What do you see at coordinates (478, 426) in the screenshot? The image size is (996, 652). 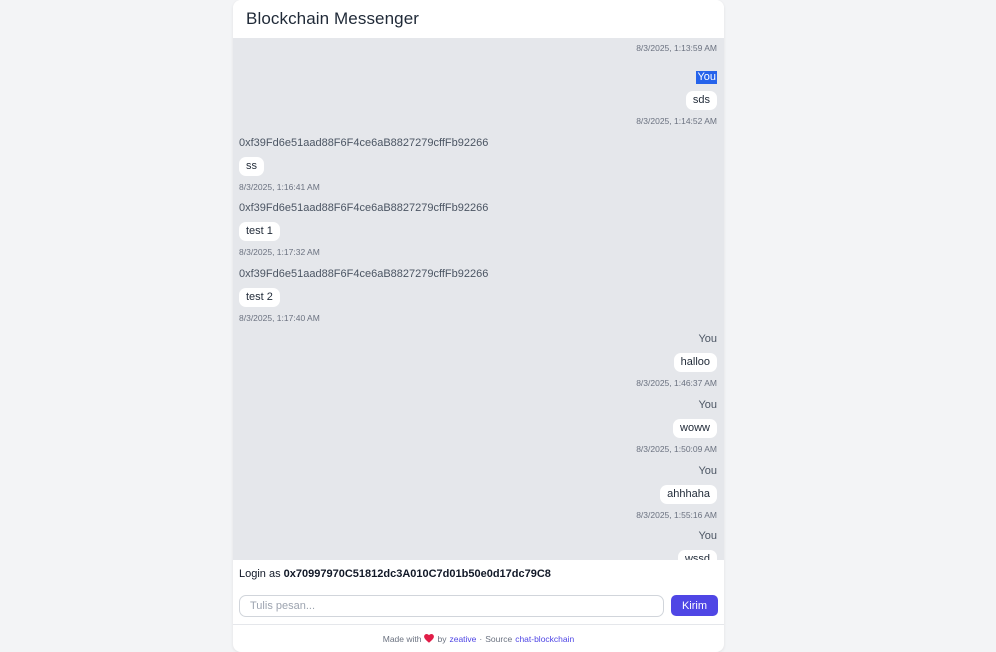 I see `message-item: You woww 8/3/2025, 1:50:09 AM` at bounding box center [478, 426].